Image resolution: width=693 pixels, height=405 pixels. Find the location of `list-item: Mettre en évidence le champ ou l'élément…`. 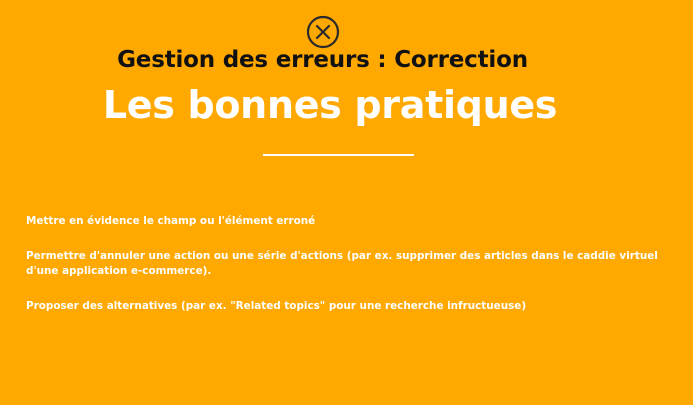

list-item: Mettre en évidence le champ ou l'élément… is located at coordinates (171, 221).